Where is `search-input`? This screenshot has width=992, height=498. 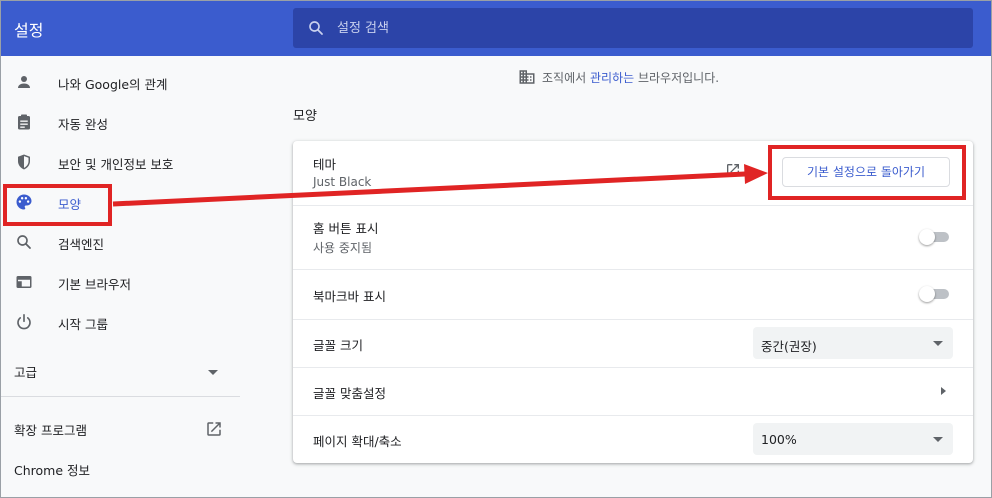 search-input is located at coordinates (637, 28).